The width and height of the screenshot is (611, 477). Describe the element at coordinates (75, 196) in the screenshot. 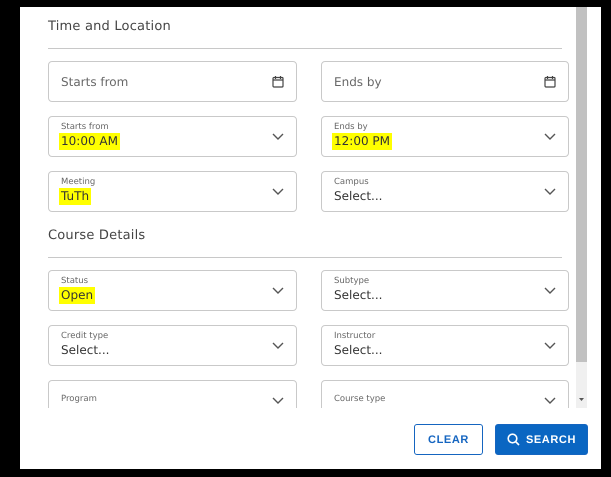

I see `field-value: TuTh` at that location.